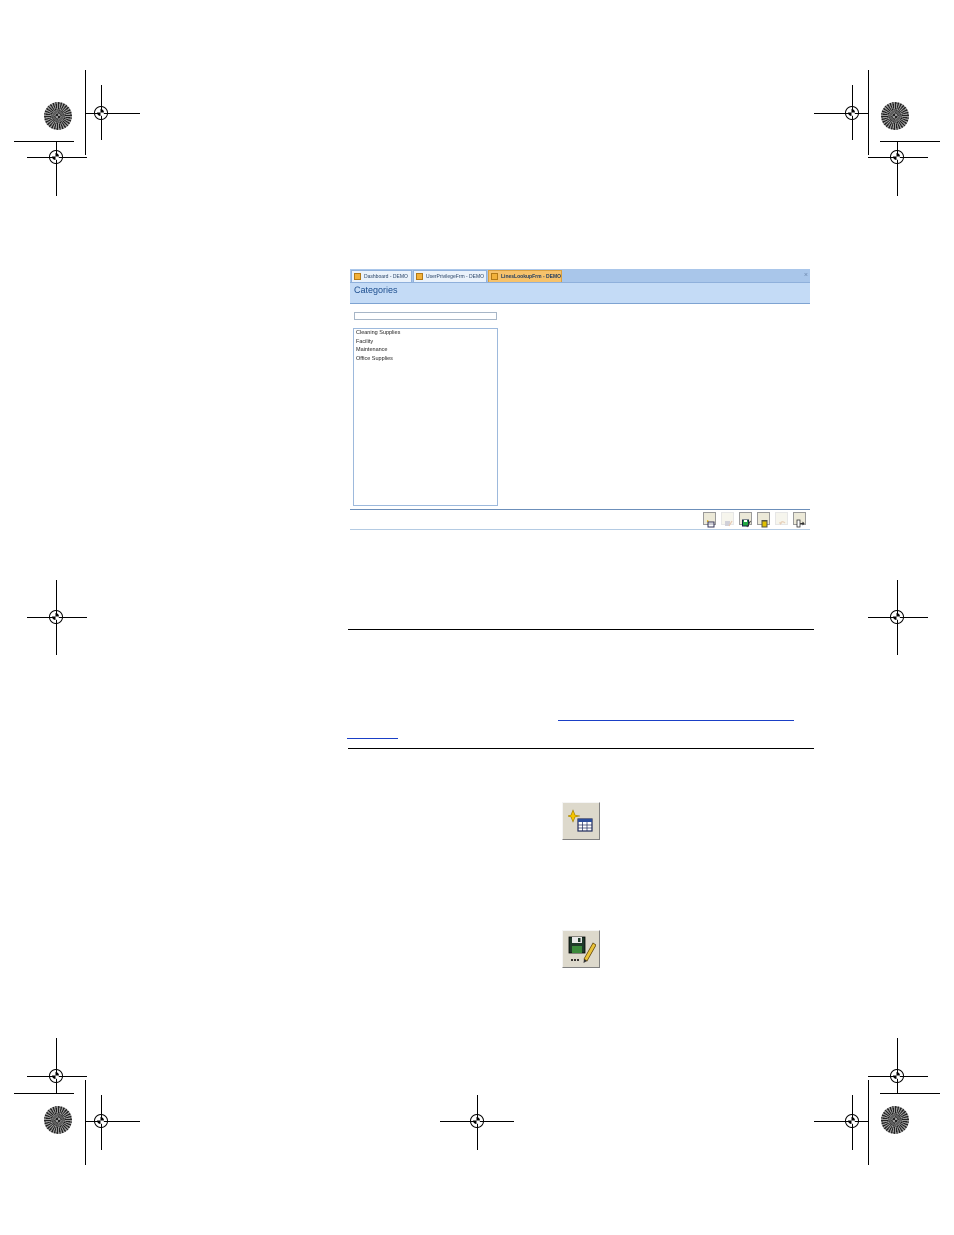  I want to click on undo-button, so click(781, 518).